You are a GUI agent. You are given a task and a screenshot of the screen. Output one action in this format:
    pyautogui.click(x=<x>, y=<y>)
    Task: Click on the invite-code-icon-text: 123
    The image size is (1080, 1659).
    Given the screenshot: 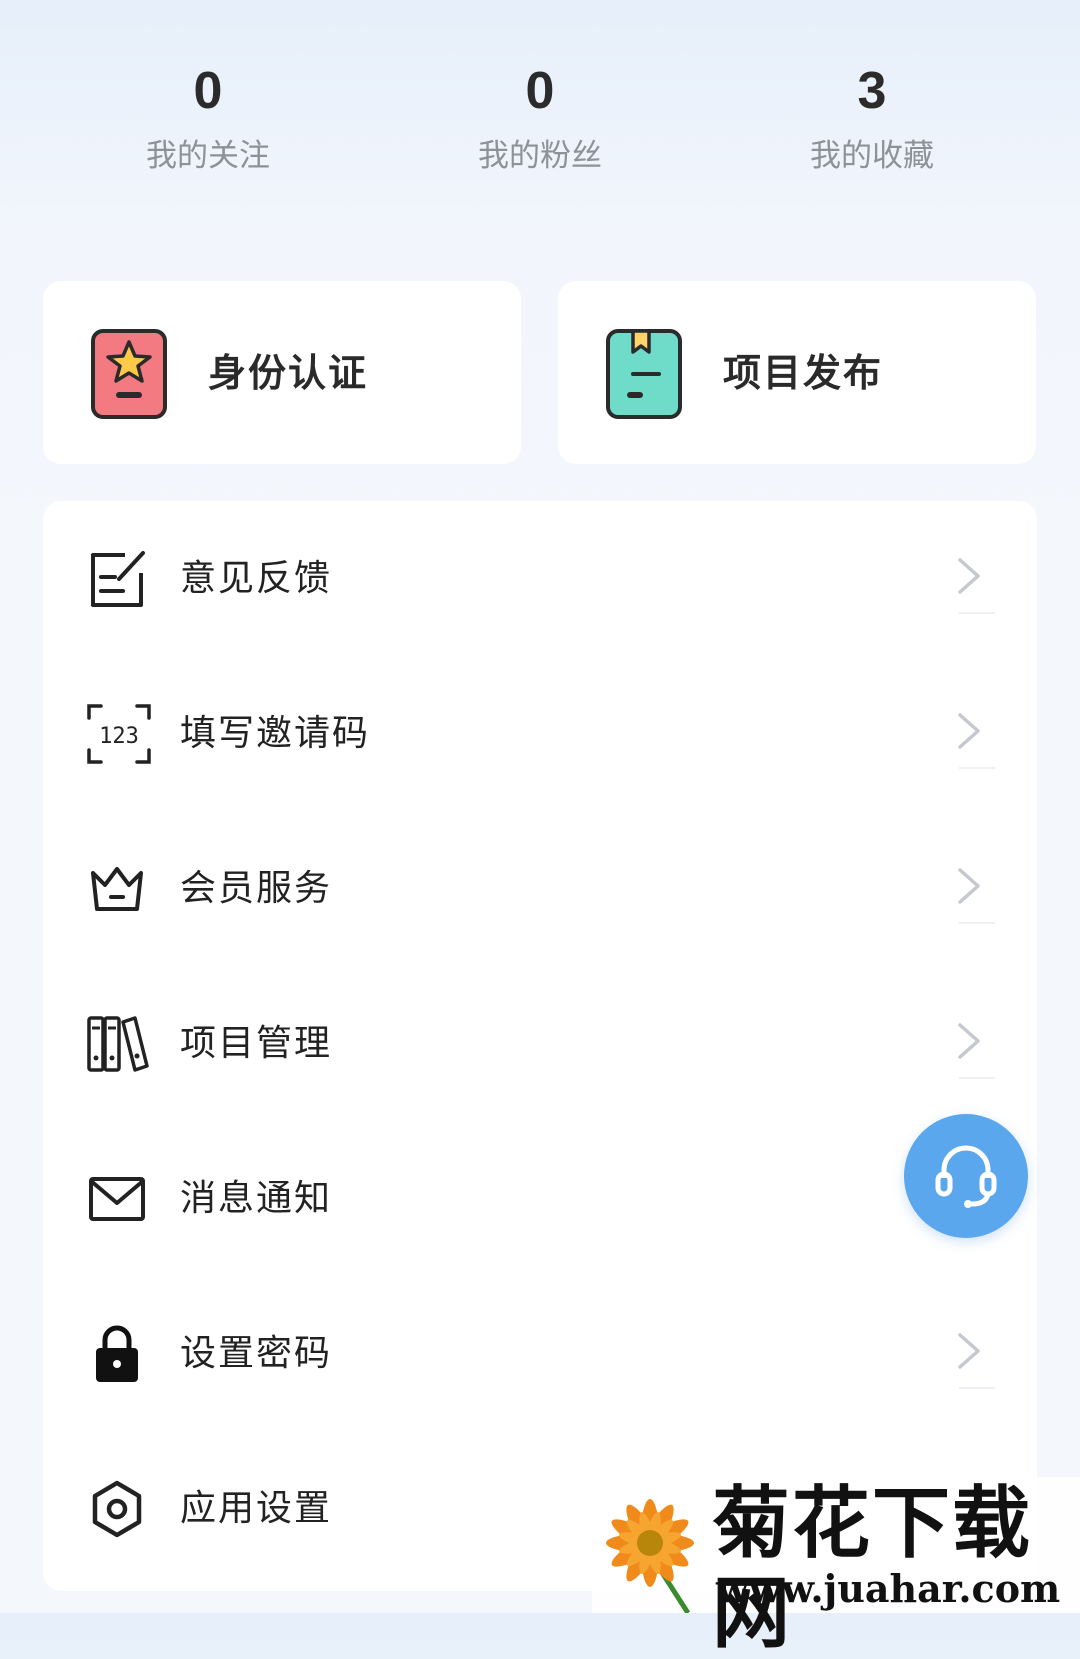 What is the action you would take?
    pyautogui.click(x=119, y=736)
    